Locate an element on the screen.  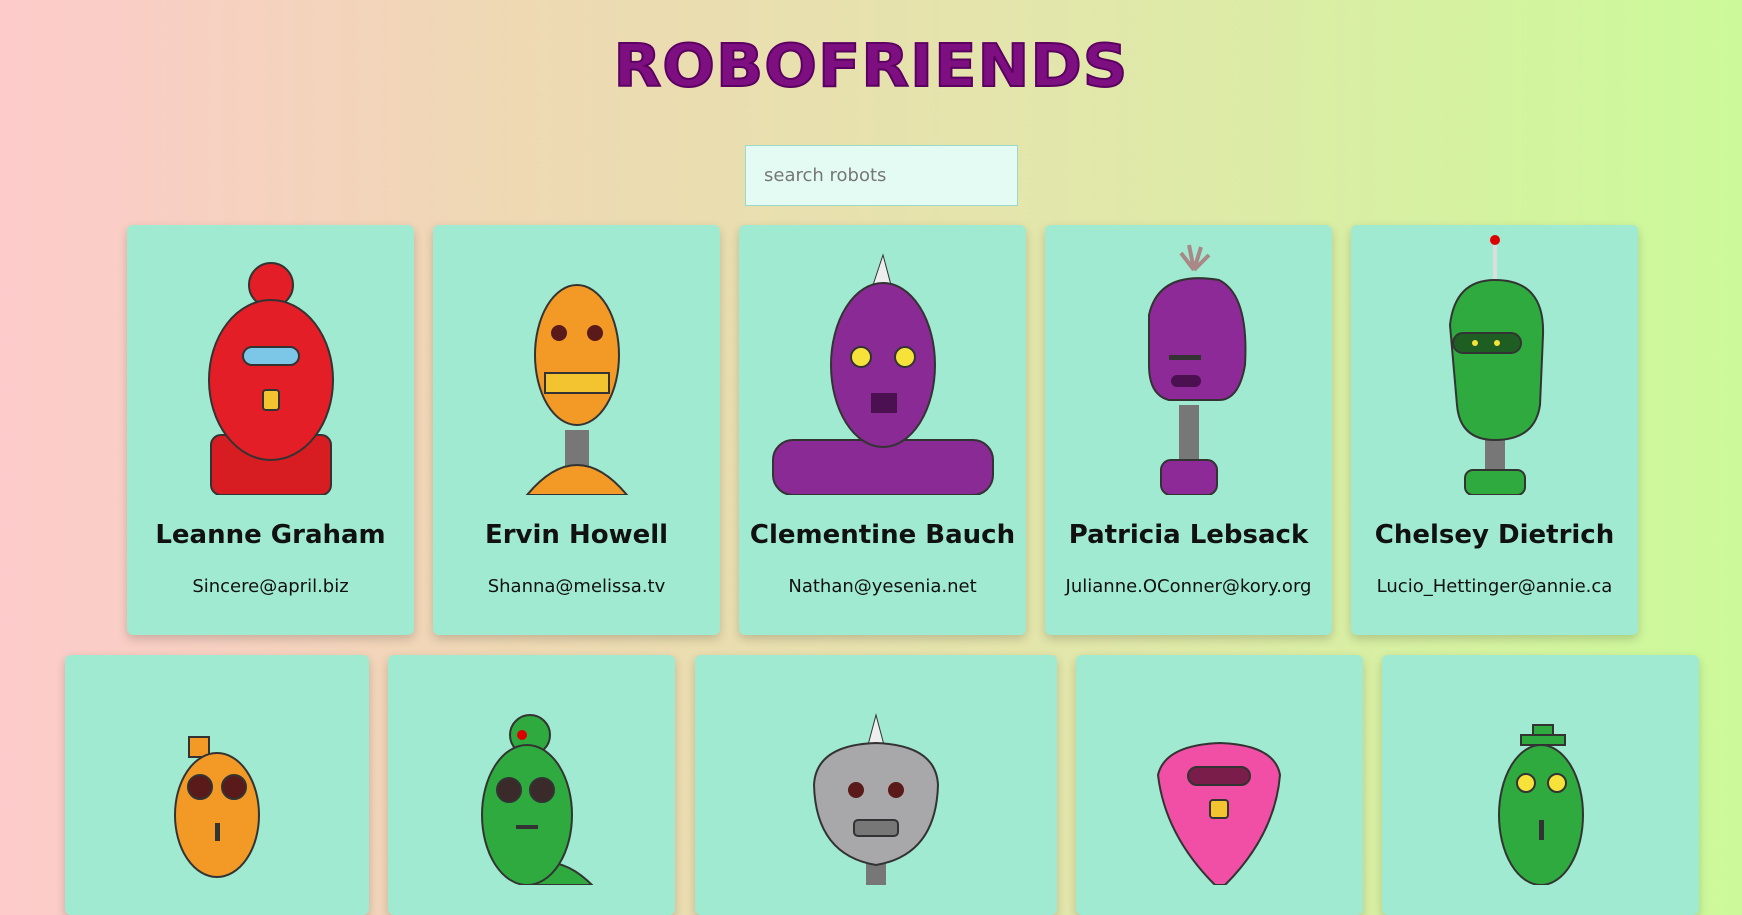
robot-email: Lucio_Hettinger@annie.ca is located at coordinates (1494, 586).